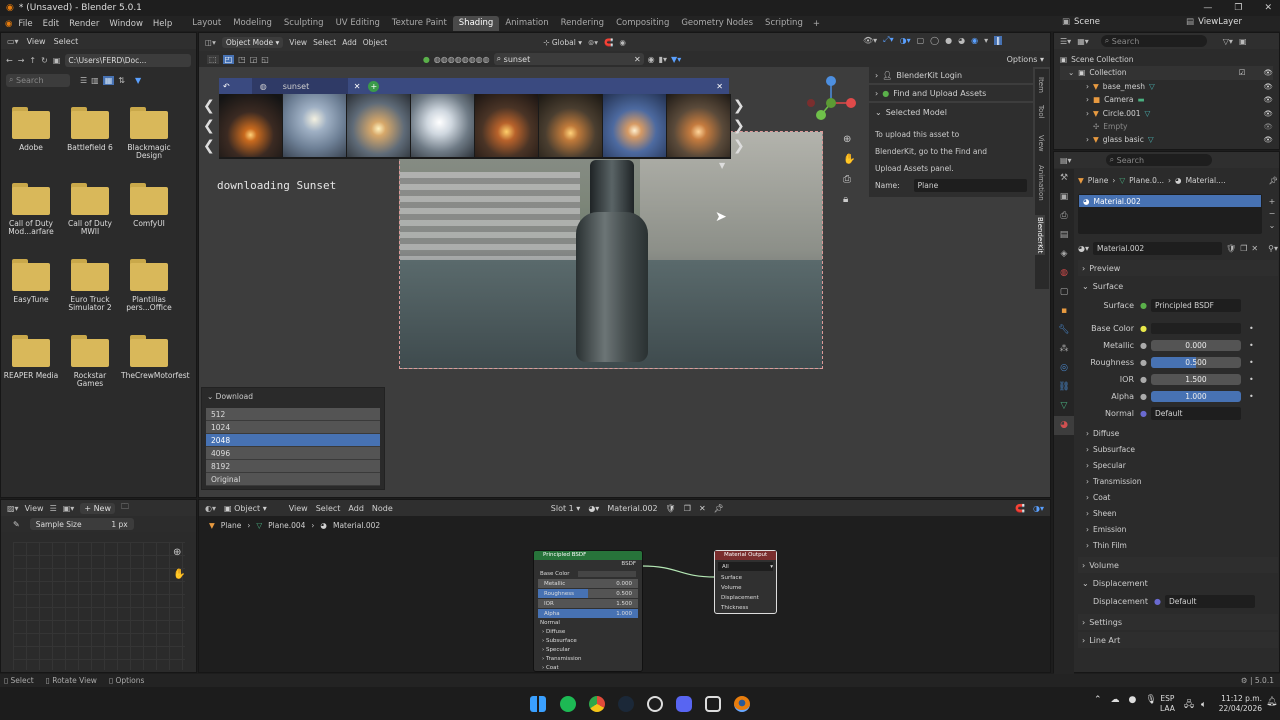 The image size is (1280, 720). Describe the element at coordinates (242, 59) in the screenshot. I see `select-extend-icon: ◳` at that location.